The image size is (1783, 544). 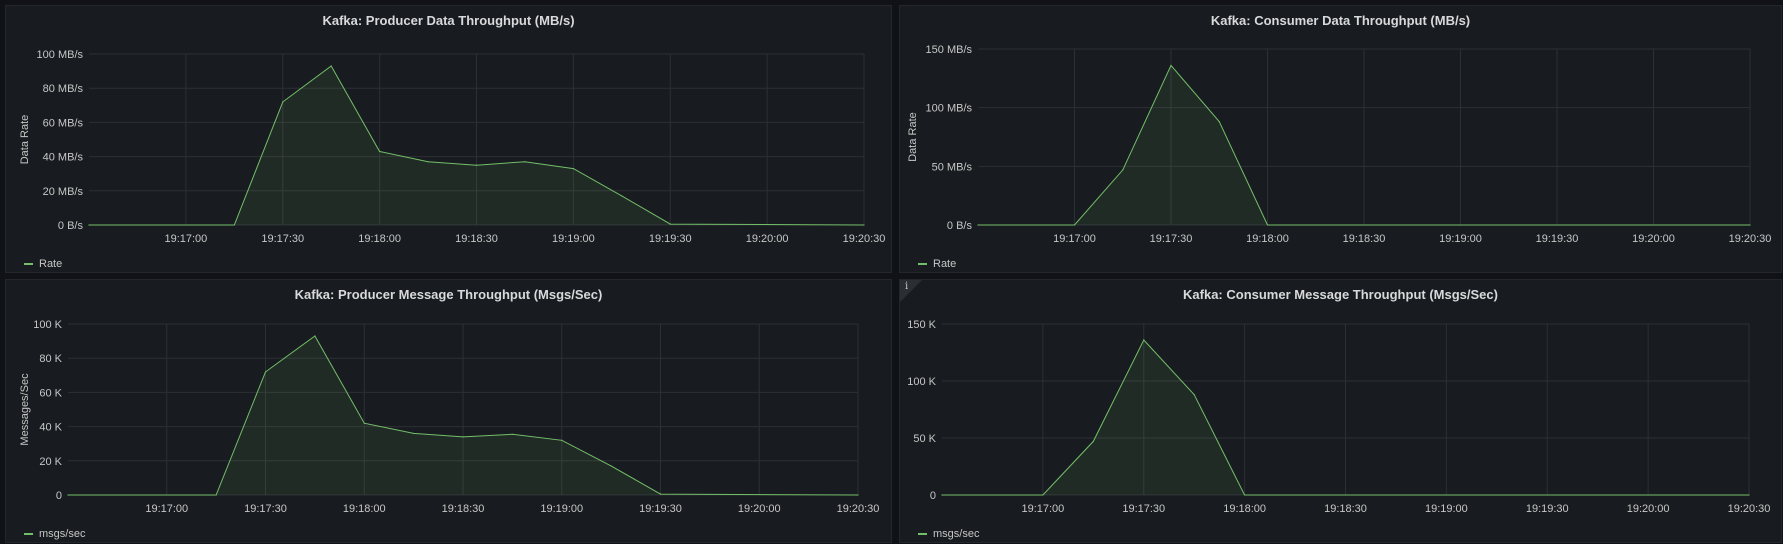 What do you see at coordinates (63, 89) in the screenshot?
I see `y-tick-label: 80 MB/s` at bounding box center [63, 89].